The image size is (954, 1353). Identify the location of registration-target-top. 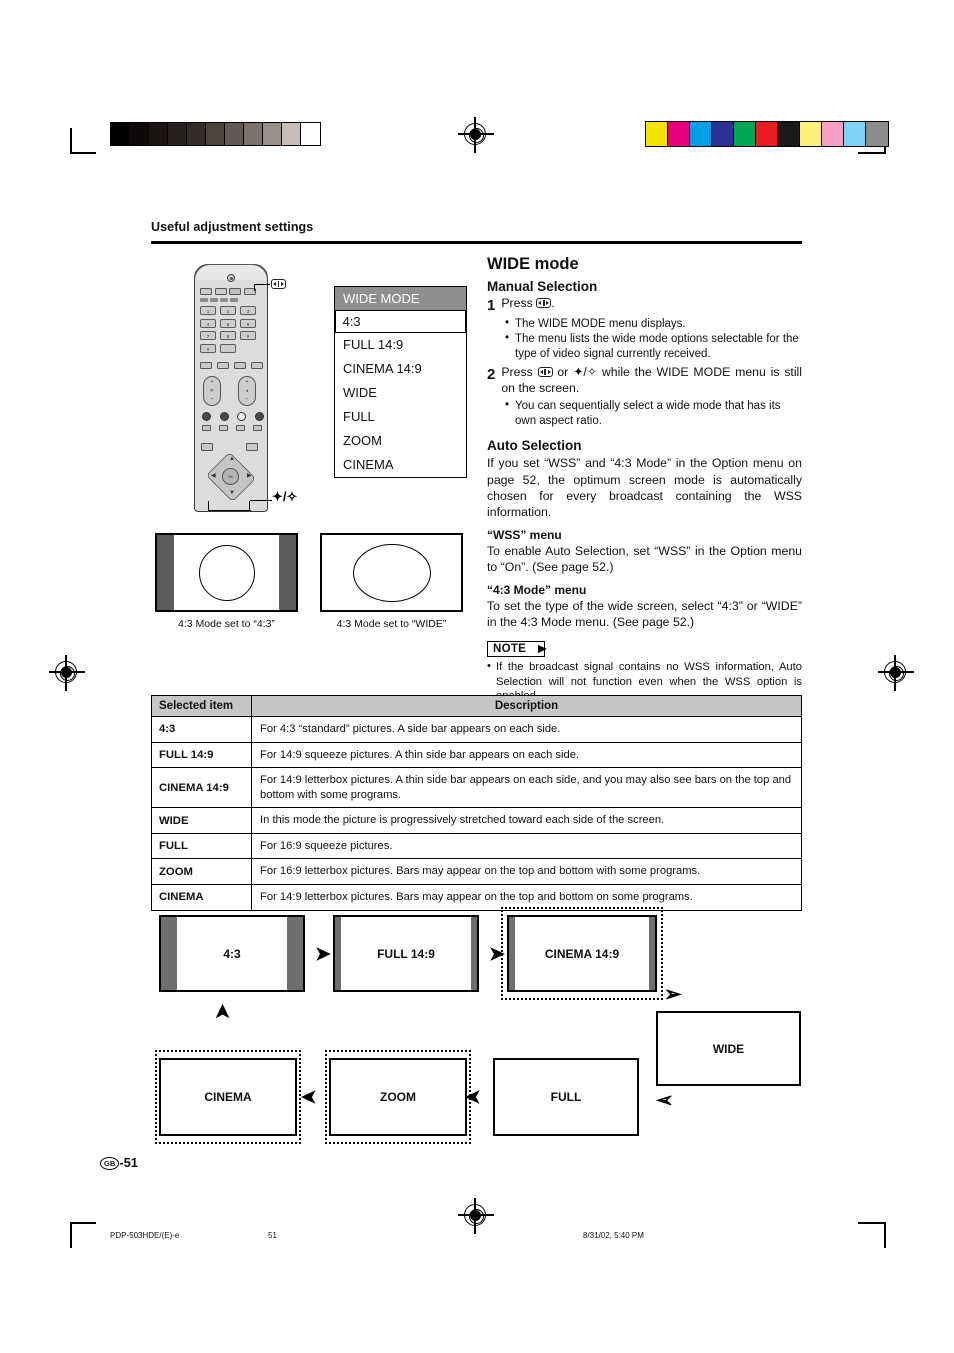
(476, 135).